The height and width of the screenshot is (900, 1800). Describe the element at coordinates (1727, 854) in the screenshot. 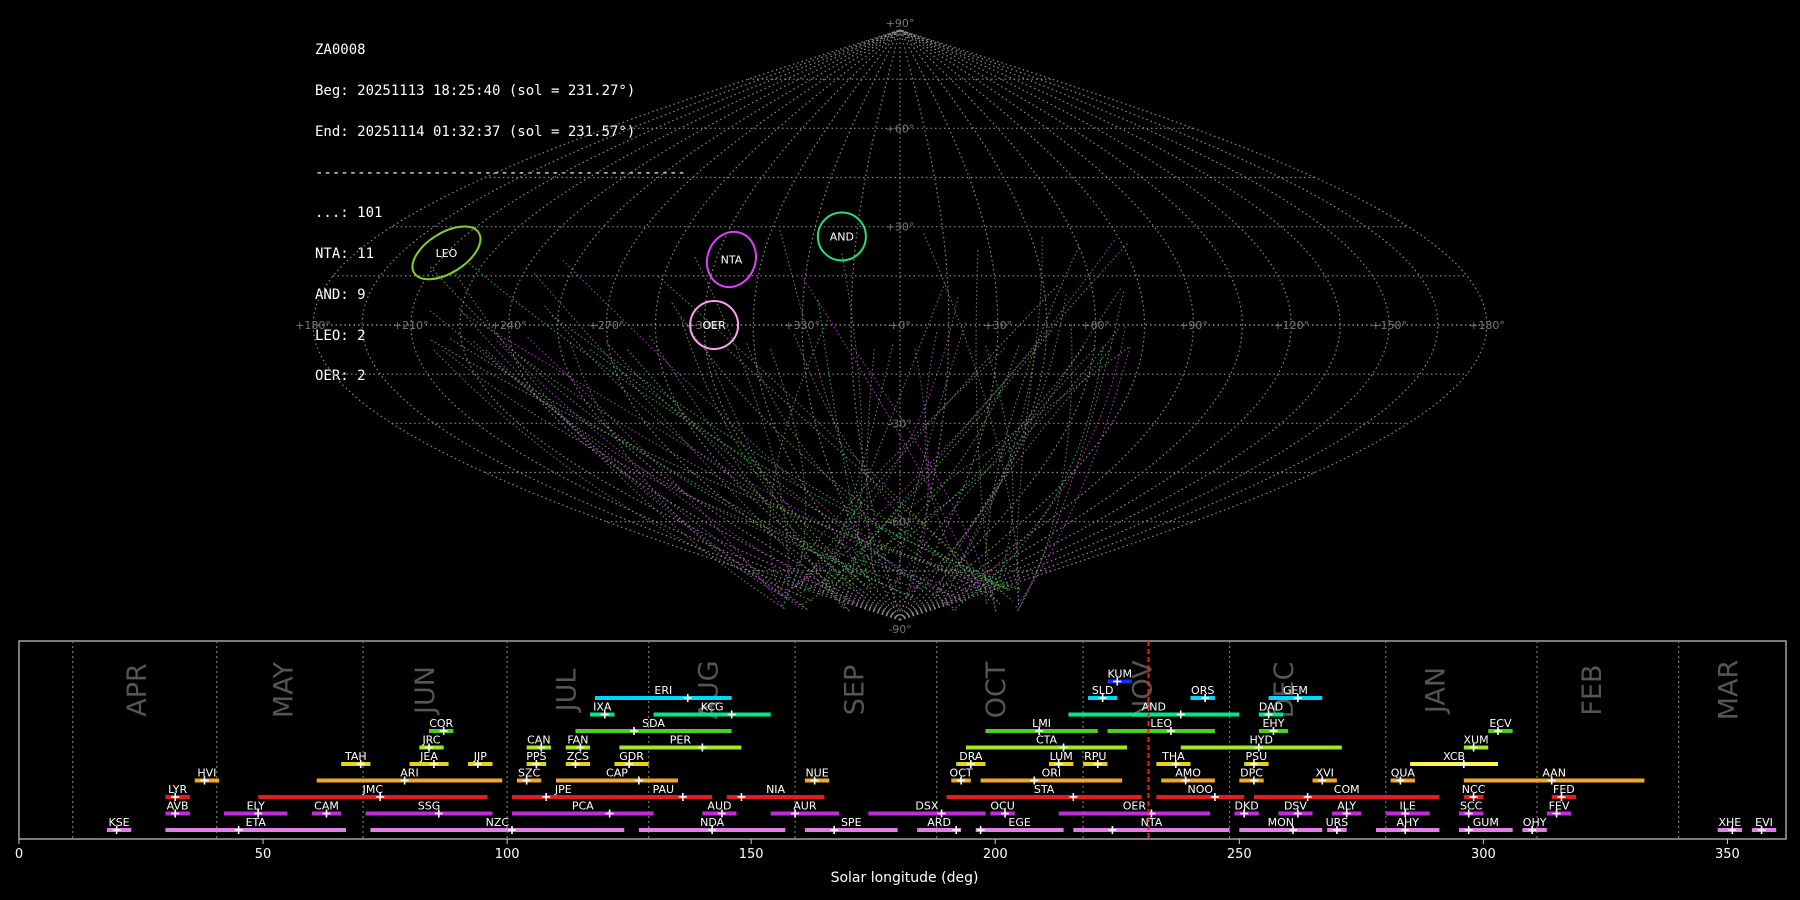

I see `x-tick-label: 350` at that location.